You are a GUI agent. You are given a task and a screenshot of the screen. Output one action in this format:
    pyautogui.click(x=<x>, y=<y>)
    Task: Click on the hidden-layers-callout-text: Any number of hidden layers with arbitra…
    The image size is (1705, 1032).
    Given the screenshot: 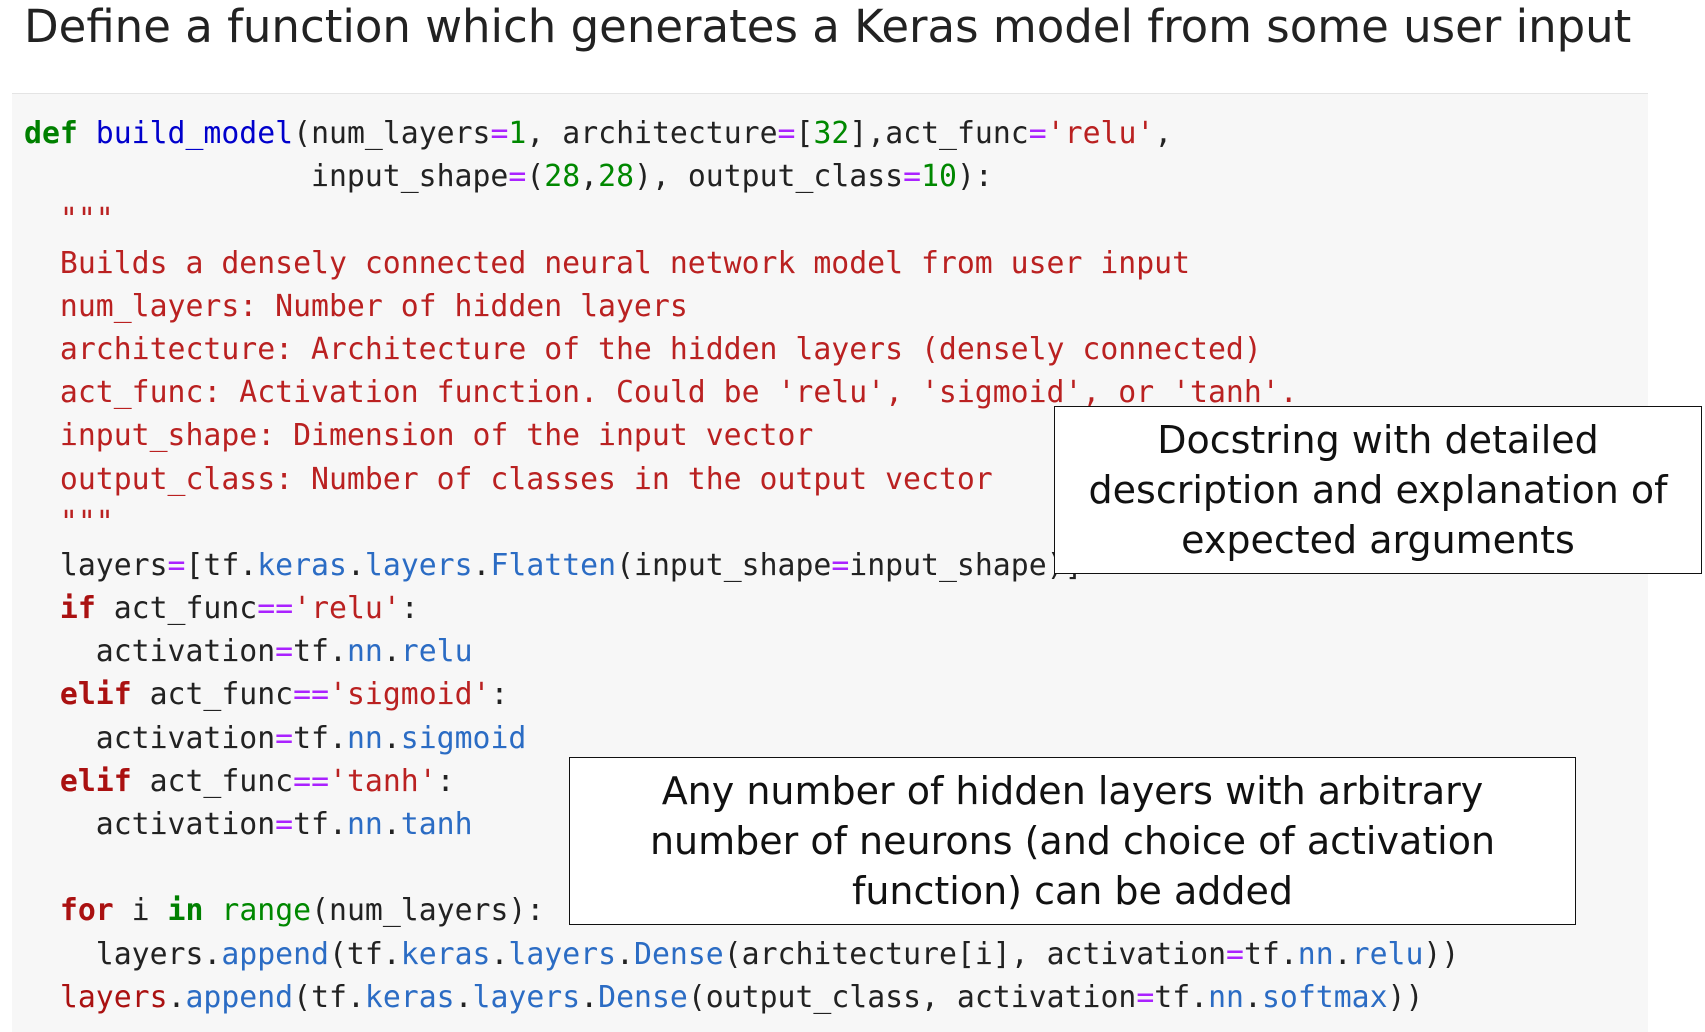 What is the action you would take?
    pyautogui.click(x=1072, y=841)
    